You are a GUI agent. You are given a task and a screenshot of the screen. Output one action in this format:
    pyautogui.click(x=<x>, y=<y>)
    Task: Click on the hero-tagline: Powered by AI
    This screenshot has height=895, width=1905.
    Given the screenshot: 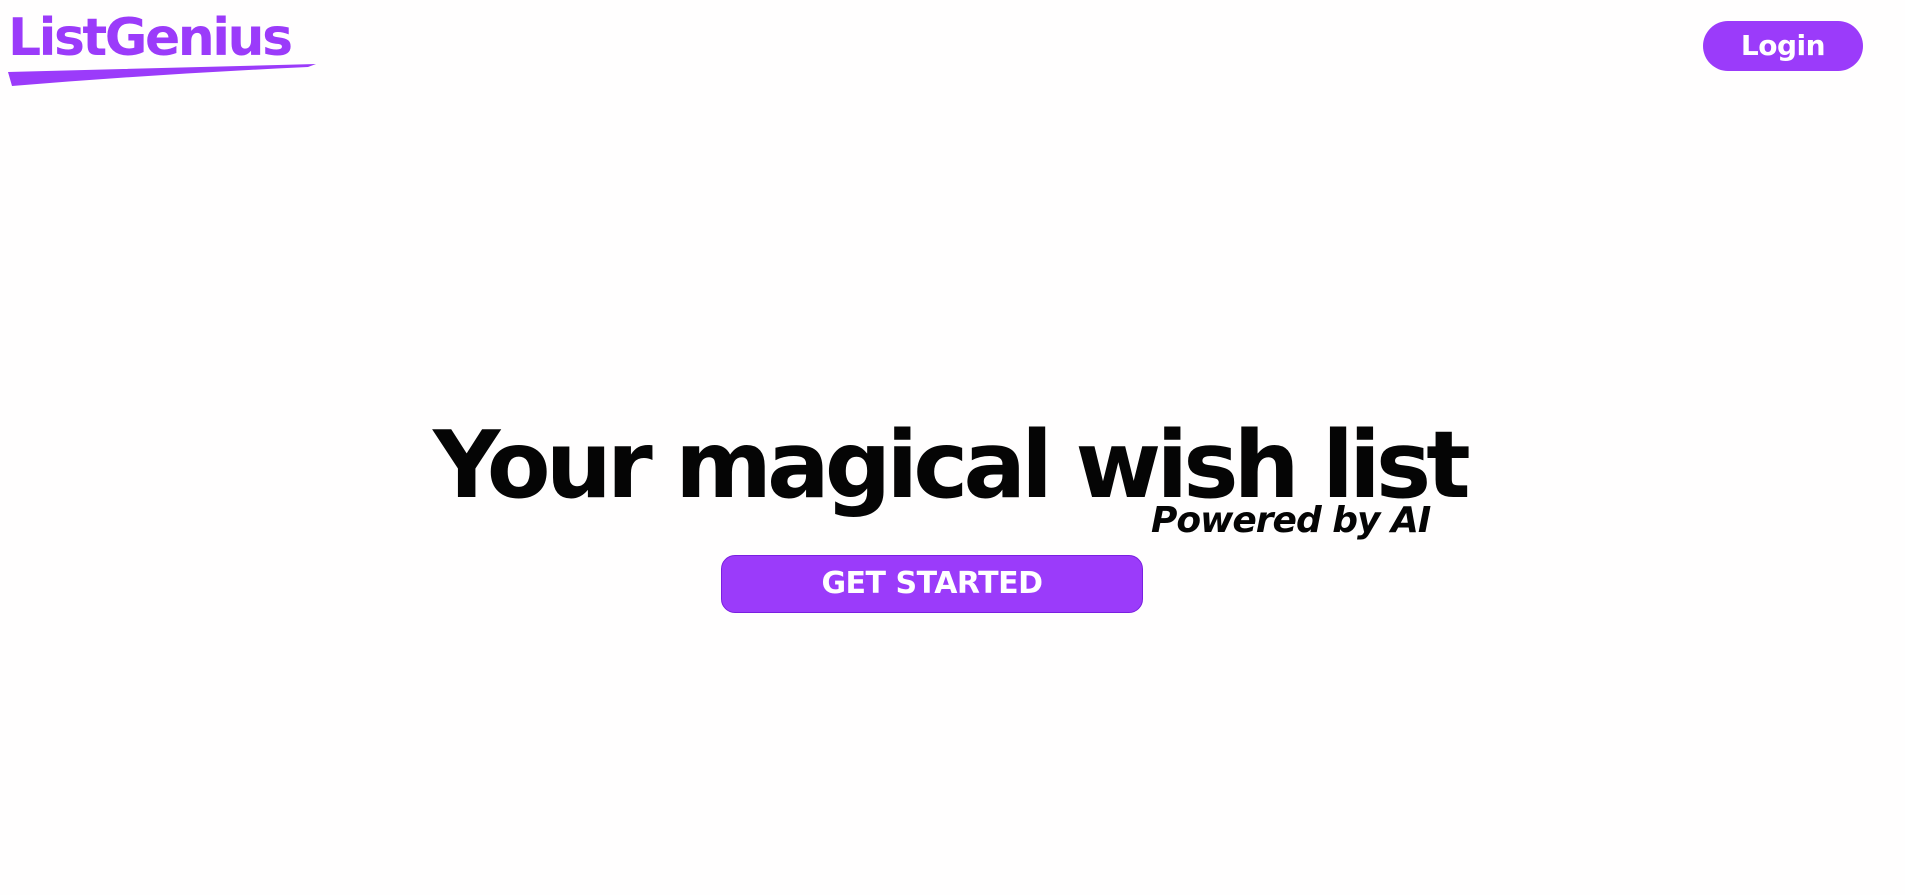 What is the action you would take?
    pyautogui.click(x=1291, y=520)
    